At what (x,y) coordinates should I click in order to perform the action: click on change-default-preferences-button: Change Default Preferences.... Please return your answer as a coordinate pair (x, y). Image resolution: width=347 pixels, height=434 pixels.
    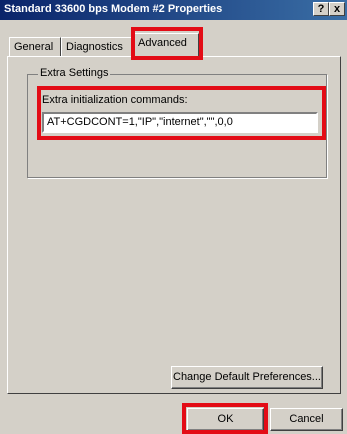
    Looking at the image, I should click on (247, 377).